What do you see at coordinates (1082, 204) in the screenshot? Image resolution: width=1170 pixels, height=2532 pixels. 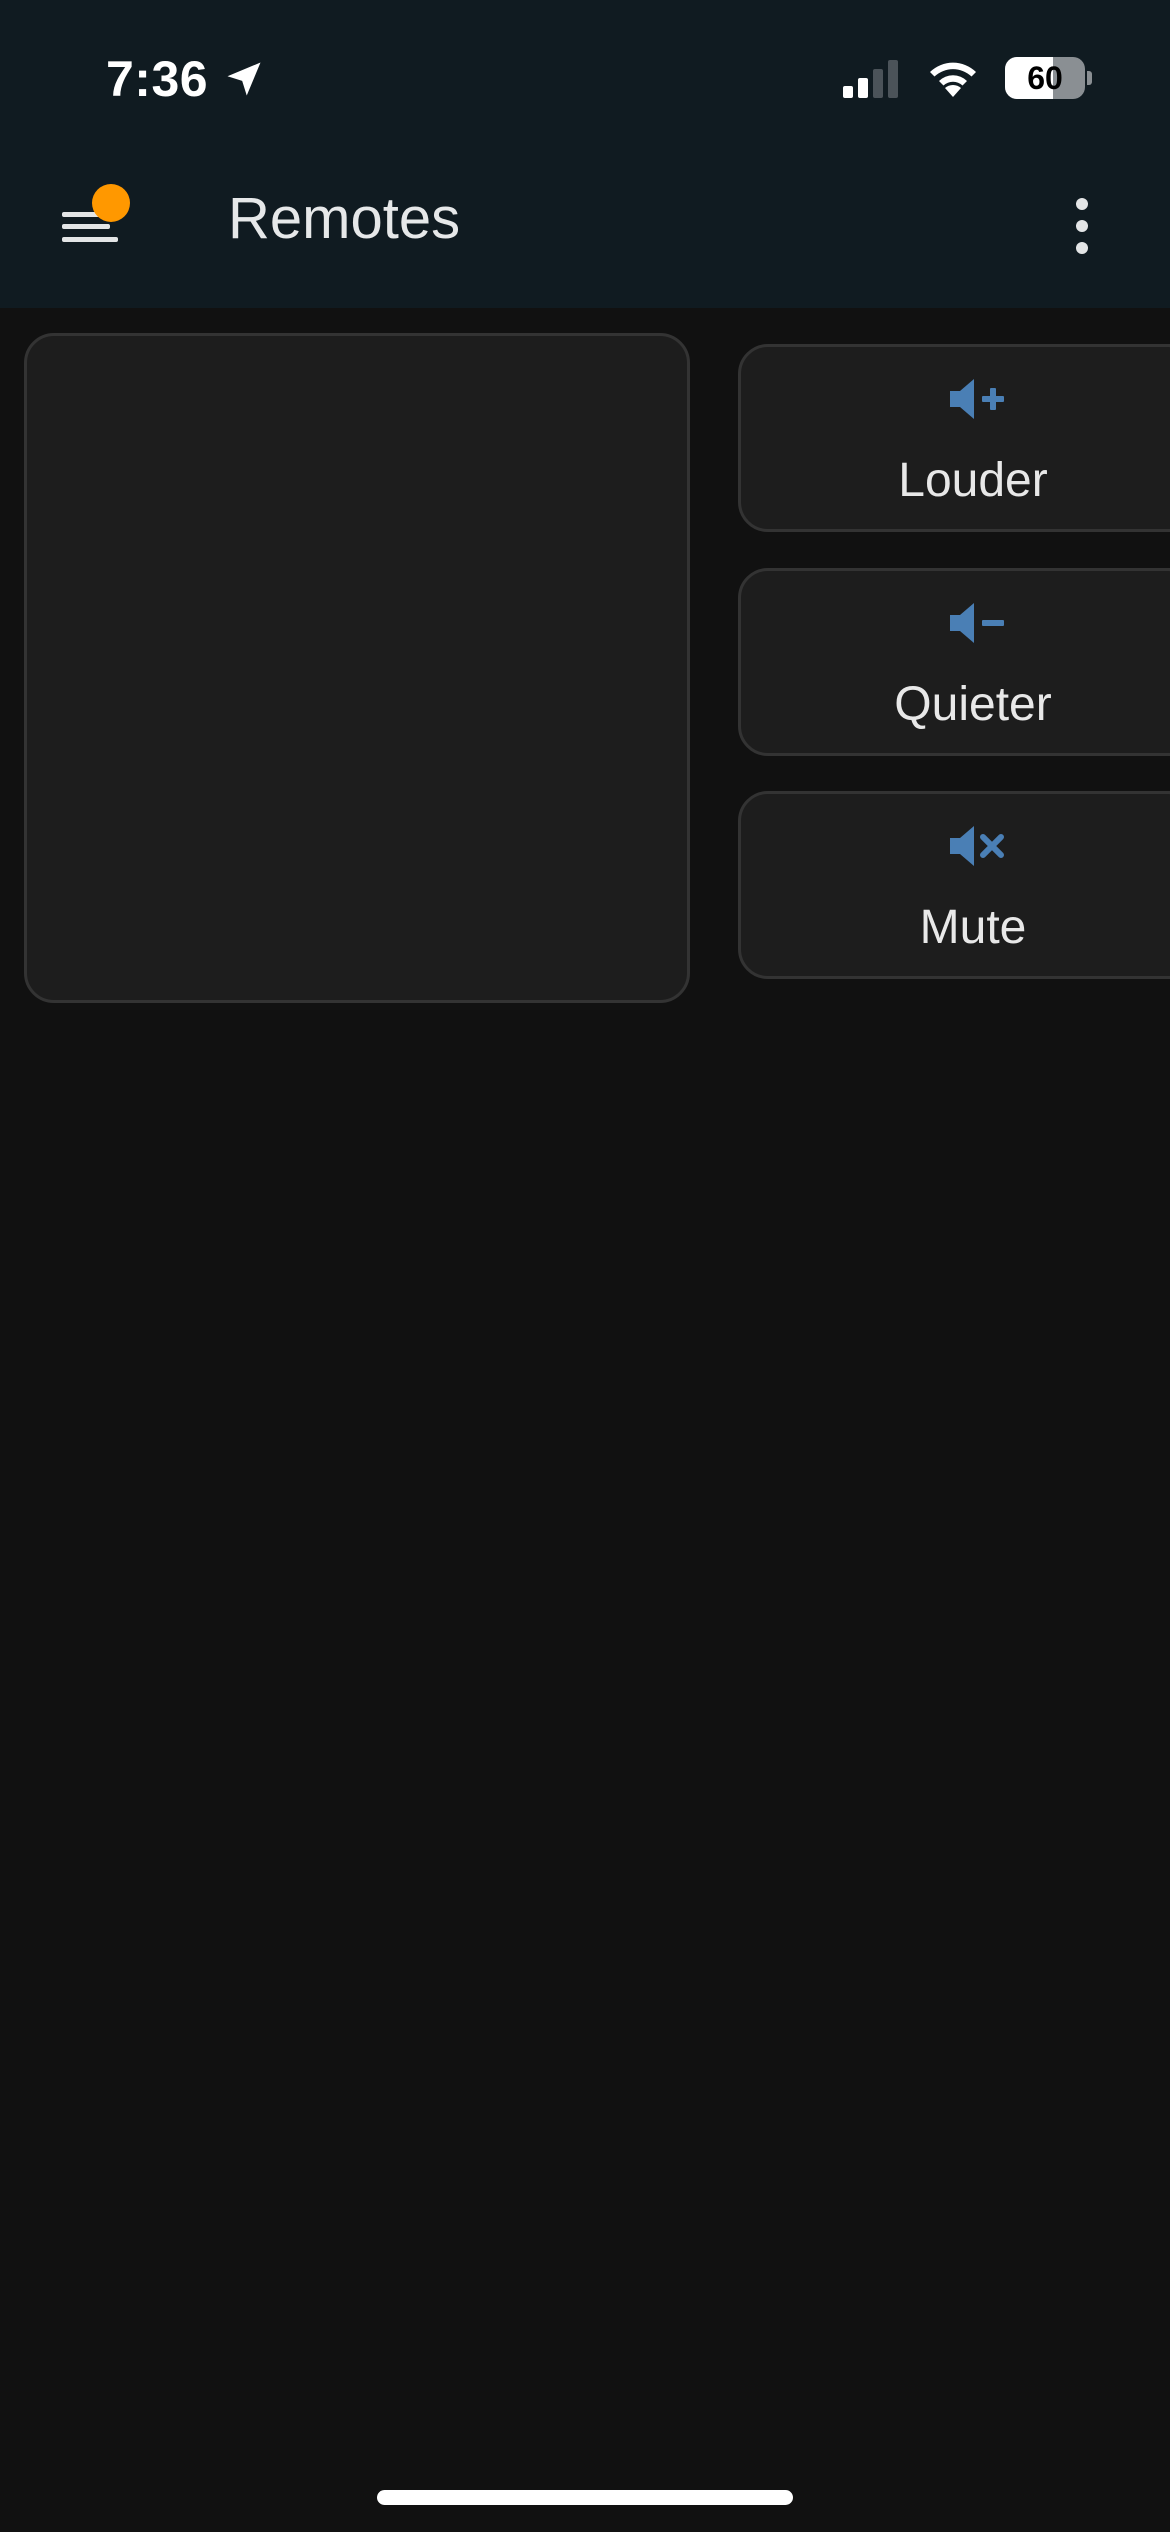 I see `more-vert-icon` at bounding box center [1082, 204].